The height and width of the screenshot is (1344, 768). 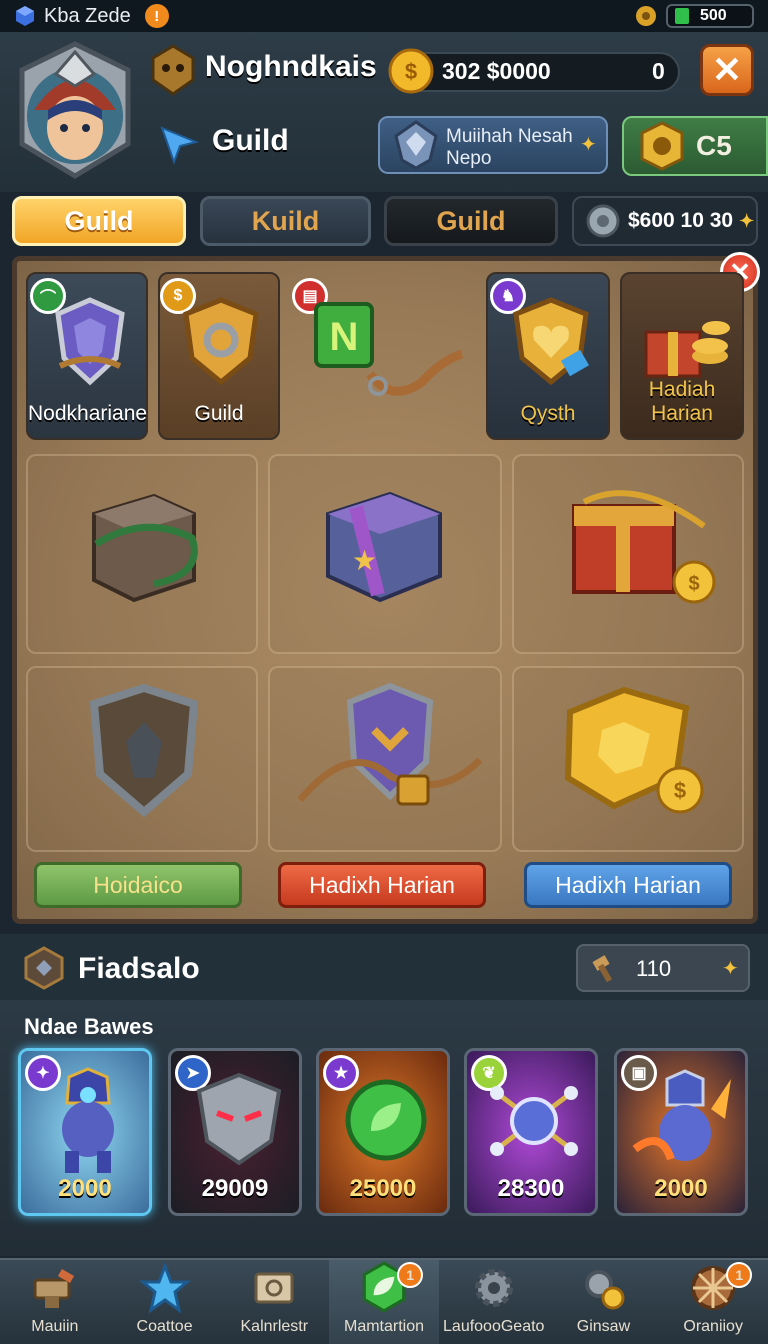 I want to click on coin-extra: 0, so click(x=658, y=71).